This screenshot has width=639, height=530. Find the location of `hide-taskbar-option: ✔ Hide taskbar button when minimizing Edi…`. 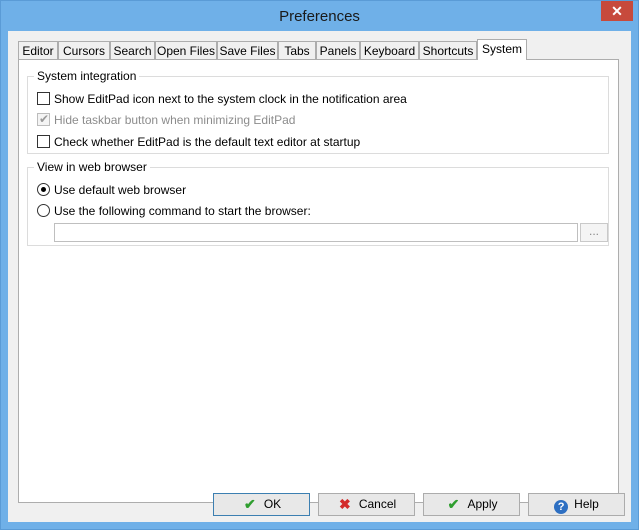

hide-taskbar-option: ✔ Hide taskbar button when minimizing Edi… is located at coordinates (166, 120).